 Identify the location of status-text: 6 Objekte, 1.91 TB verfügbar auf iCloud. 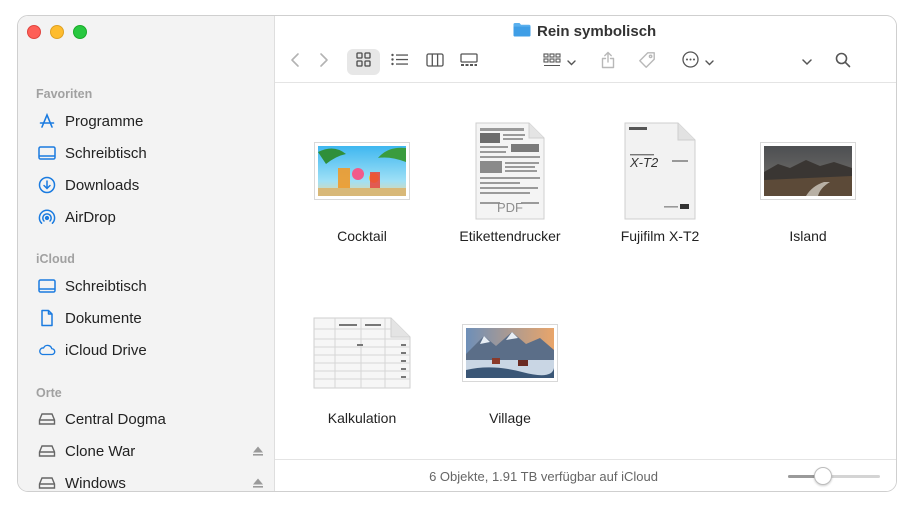
(543, 476).